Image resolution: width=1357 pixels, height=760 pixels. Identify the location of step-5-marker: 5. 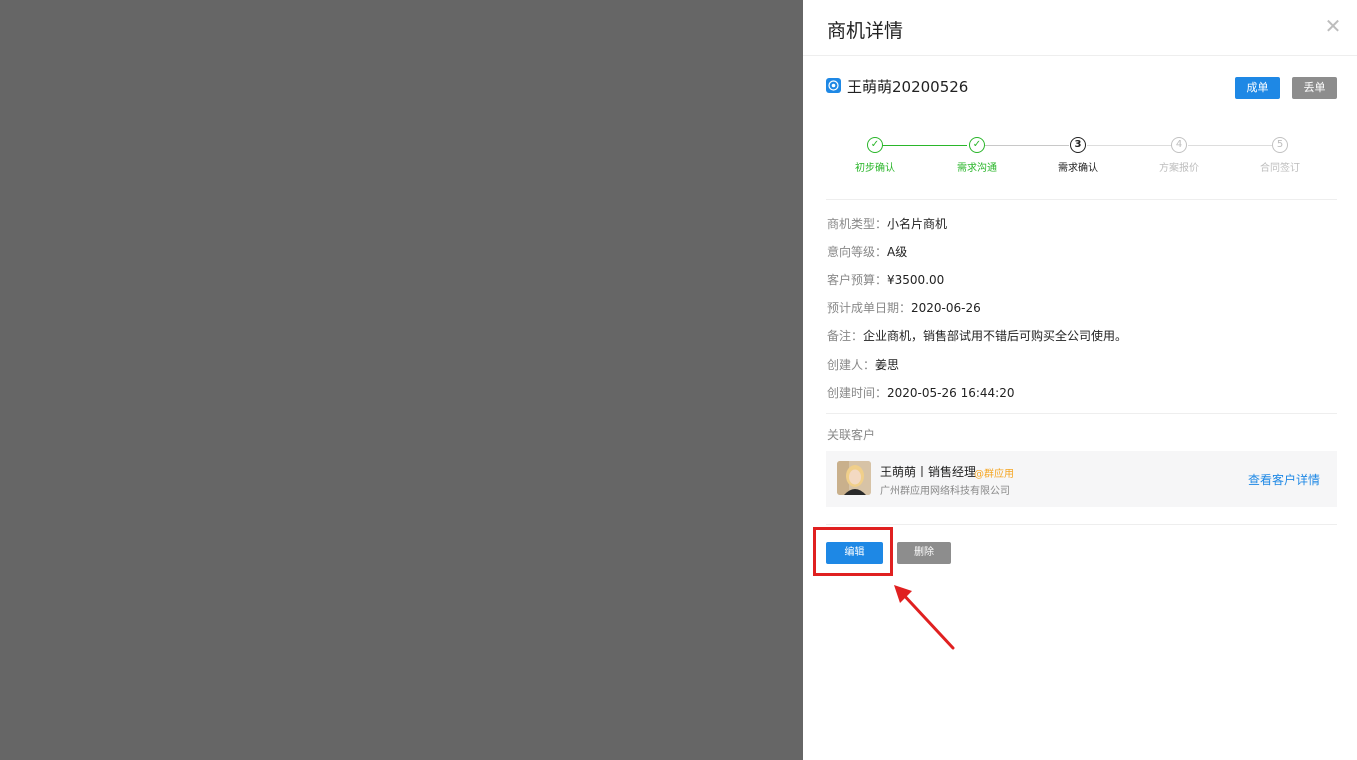
(1280, 145).